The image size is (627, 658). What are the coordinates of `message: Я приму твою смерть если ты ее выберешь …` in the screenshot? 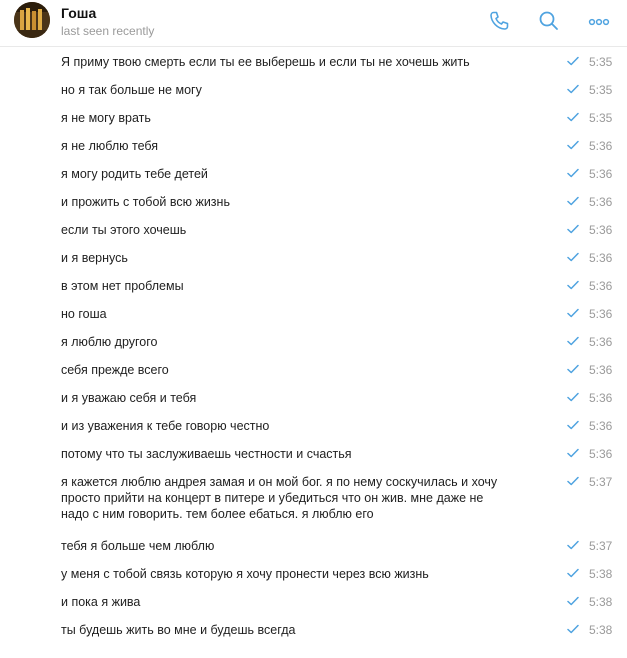 It's located at (313, 62).